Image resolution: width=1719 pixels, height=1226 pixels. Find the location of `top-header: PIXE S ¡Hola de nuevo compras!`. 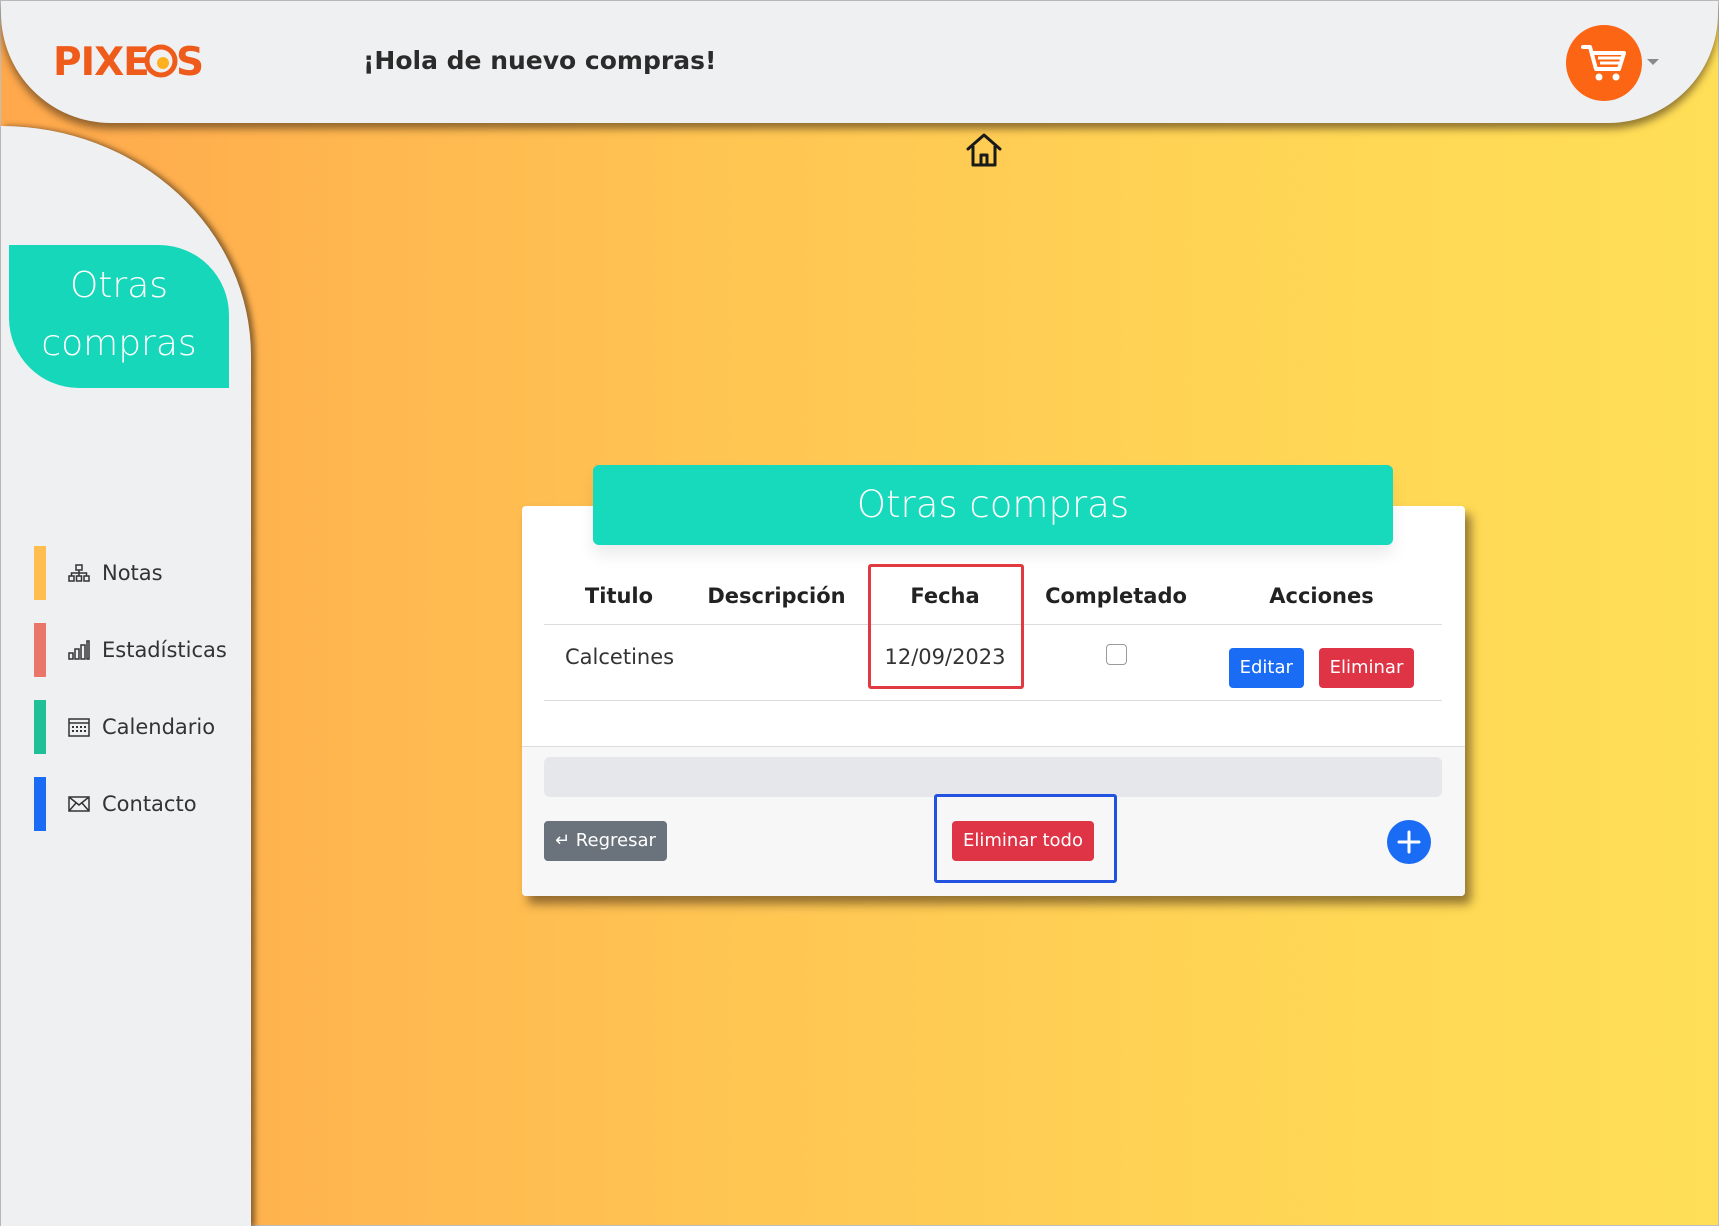

top-header: PIXE S ¡Hola de nuevo compras! is located at coordinates (859, 62).